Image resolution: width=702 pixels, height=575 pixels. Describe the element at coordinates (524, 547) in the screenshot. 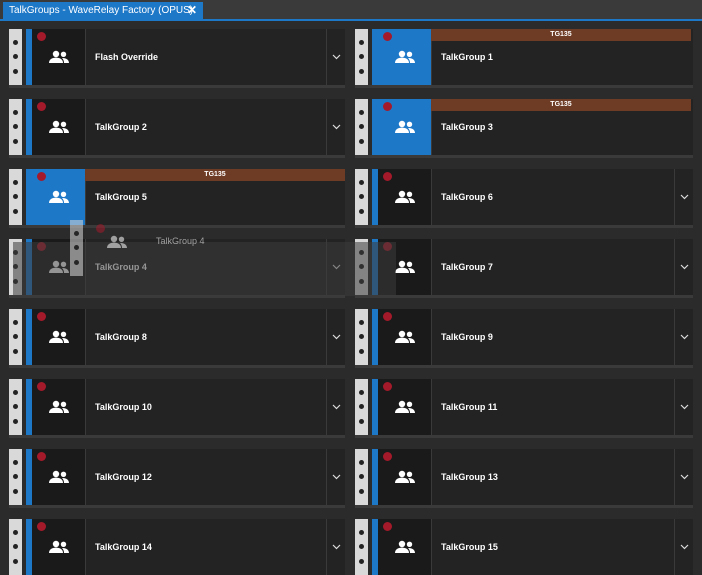

I see `talkgroup-tile: TalkGroup 15` at that location.